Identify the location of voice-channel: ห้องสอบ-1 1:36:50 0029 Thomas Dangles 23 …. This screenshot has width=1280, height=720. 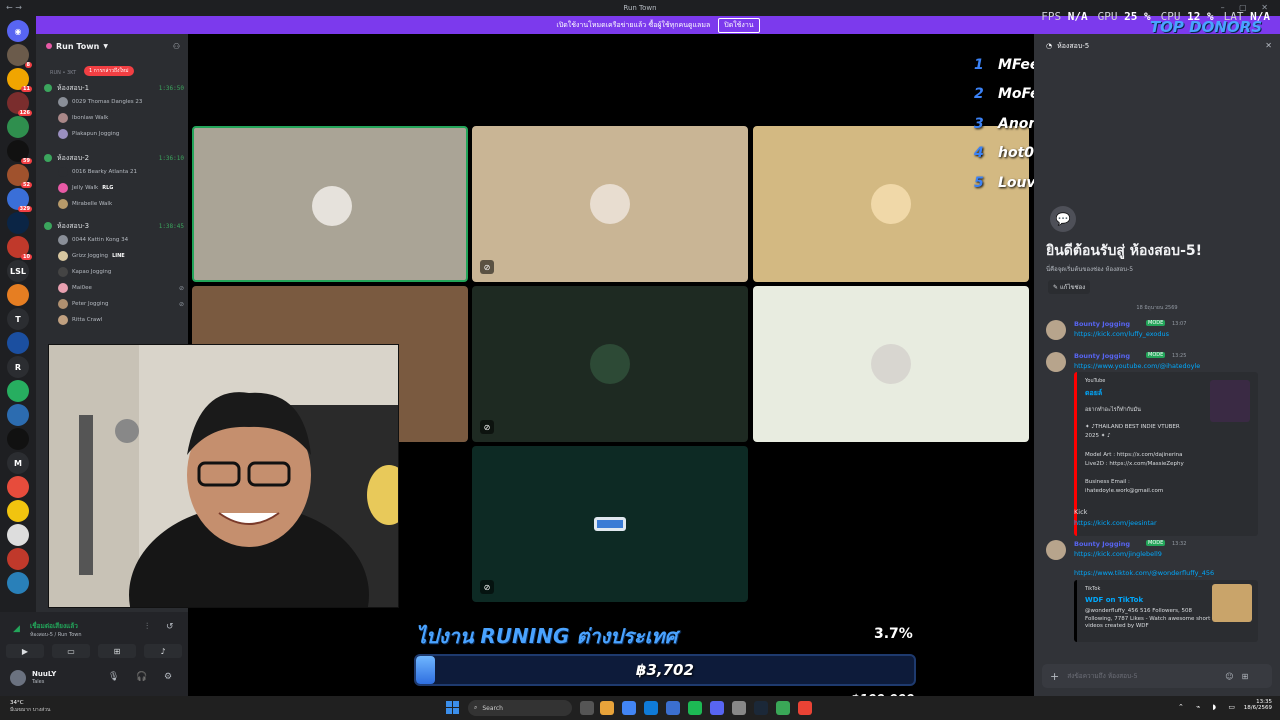
(114, 112).